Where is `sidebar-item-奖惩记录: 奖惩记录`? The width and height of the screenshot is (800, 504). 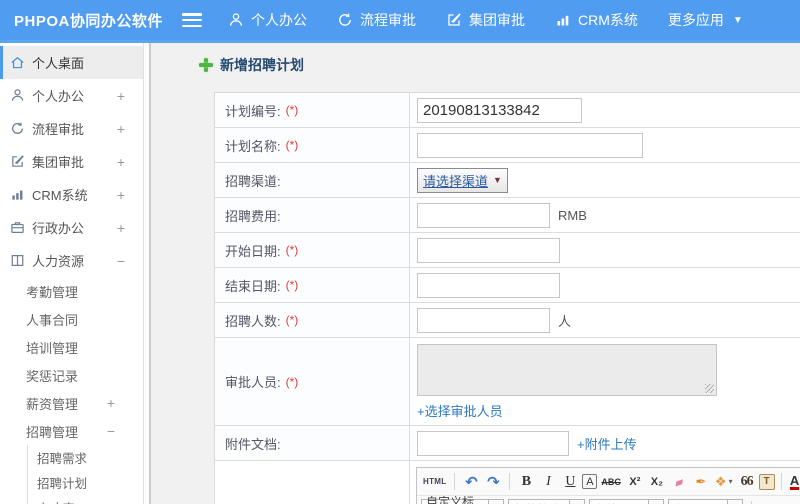 sidebar-item-奖惩记录: 奖惩记录 is located at coordinates (71, 375).